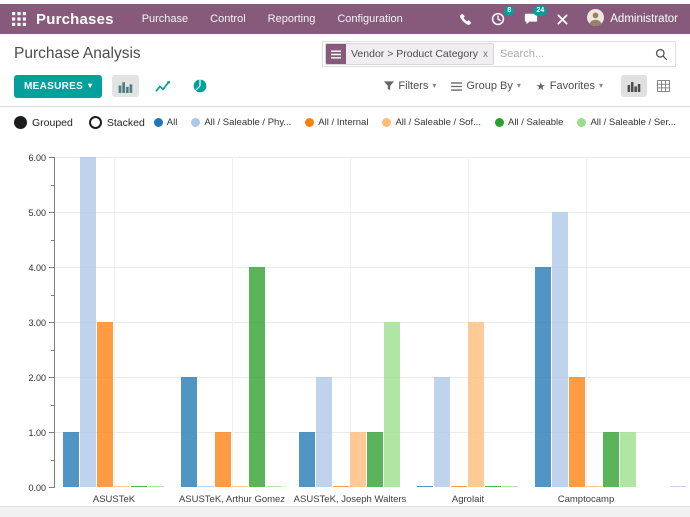 The image size is (690, 517). I want to click on legend-item: All, so click(165, 122).